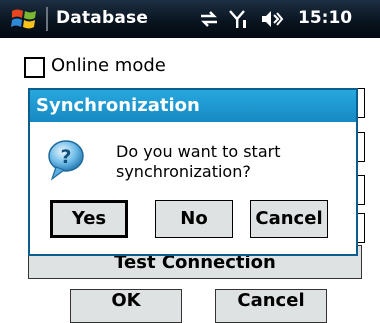  Describe the element at coordinates (190, 19) in the screenshot. I see `title-bar: Database 15:10` at that location.